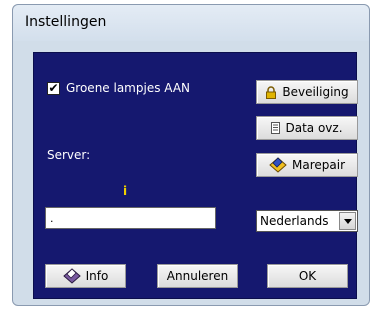  I want to click on info-button-label: Info, so click(97, 276).